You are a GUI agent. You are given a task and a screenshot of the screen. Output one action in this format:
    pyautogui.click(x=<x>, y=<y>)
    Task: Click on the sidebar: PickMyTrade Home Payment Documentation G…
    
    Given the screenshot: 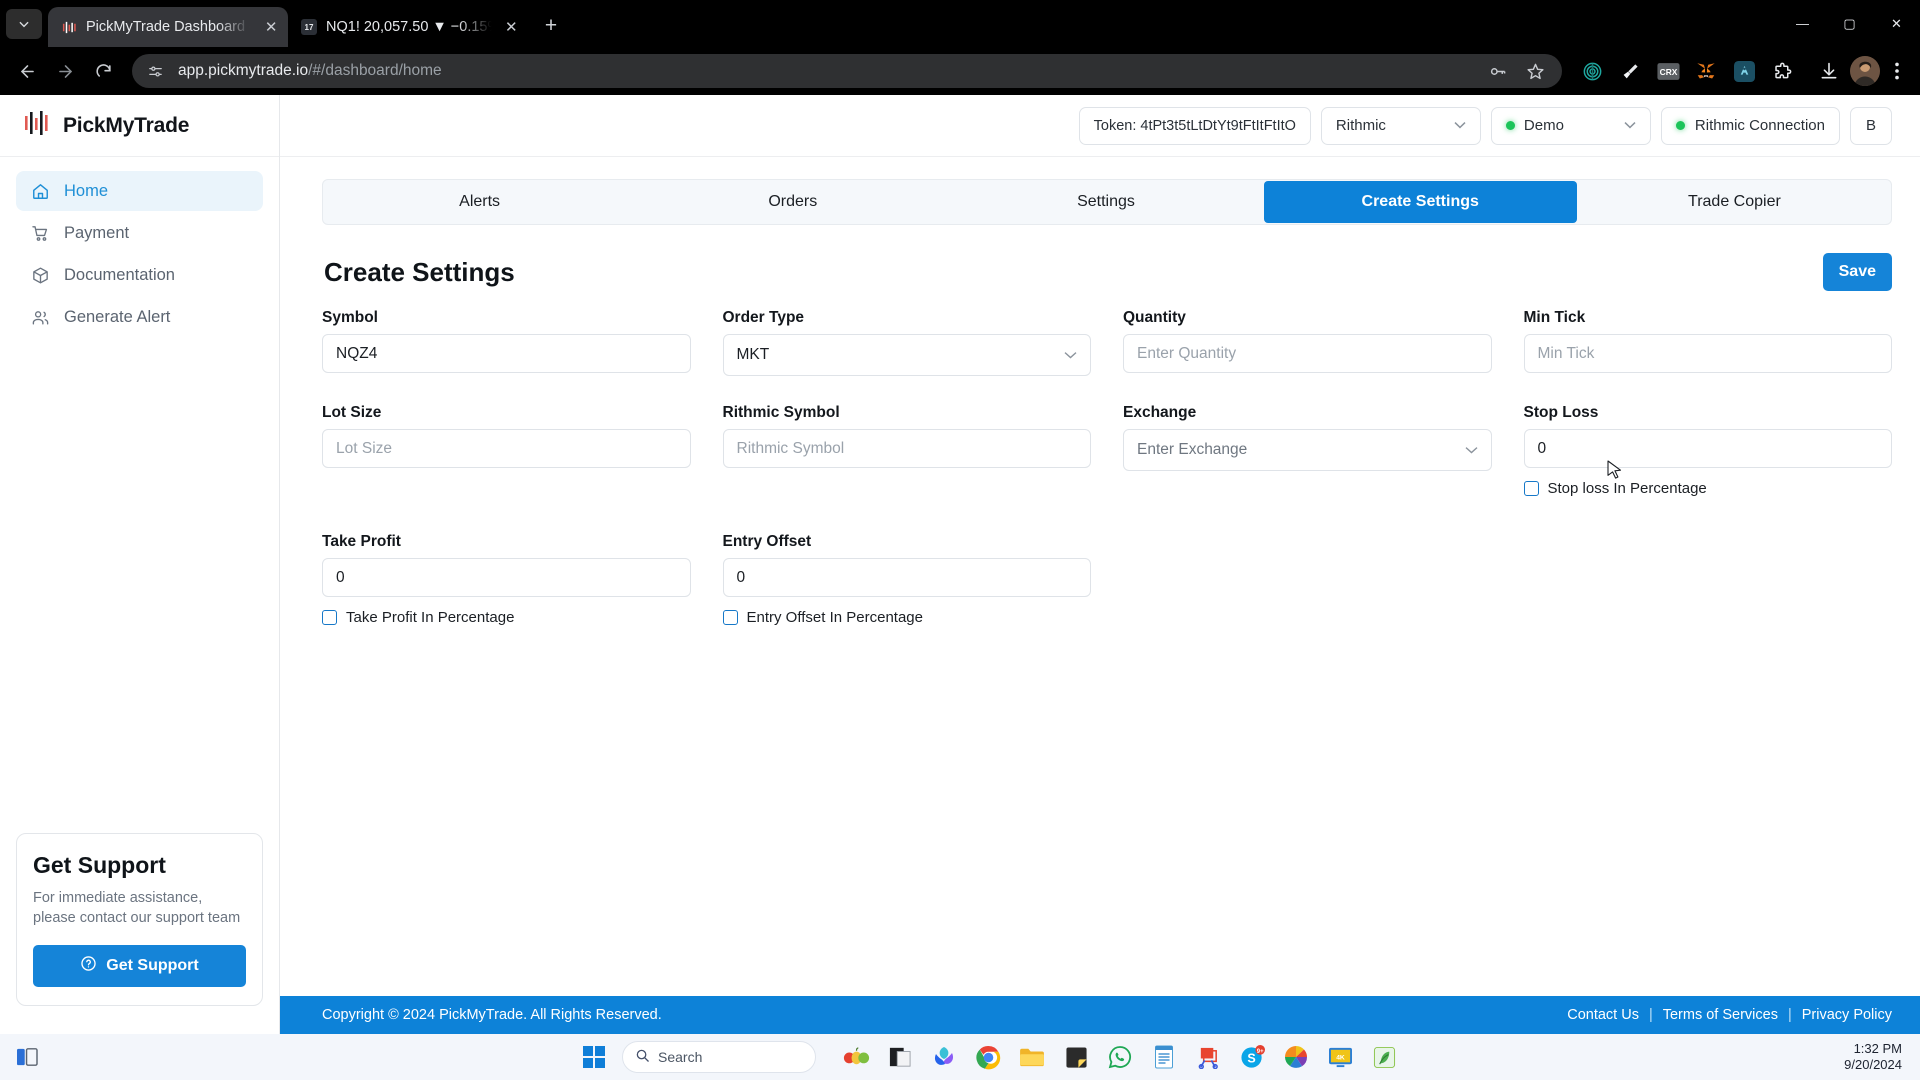 What is the action you would take?
    pyautogui.click(x=140, y=564)
    